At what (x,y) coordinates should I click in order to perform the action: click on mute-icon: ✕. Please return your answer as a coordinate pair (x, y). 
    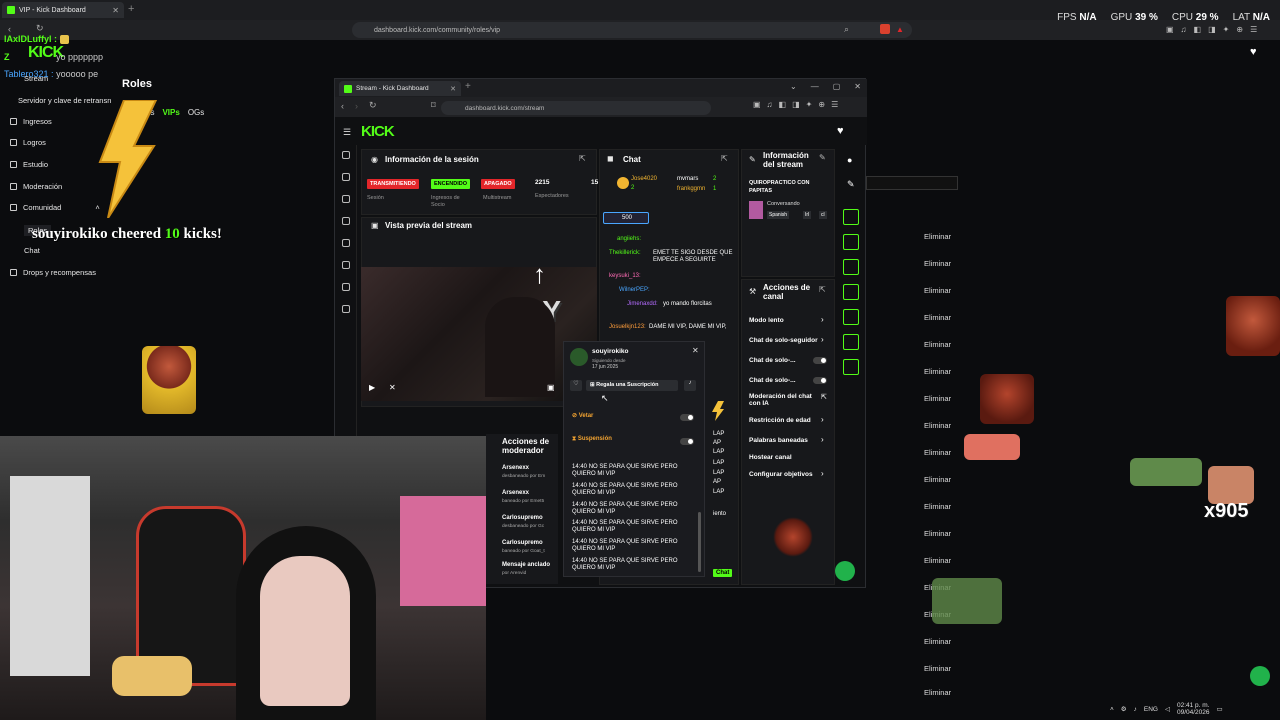
    Looking at the image, I should click on (392, 387).